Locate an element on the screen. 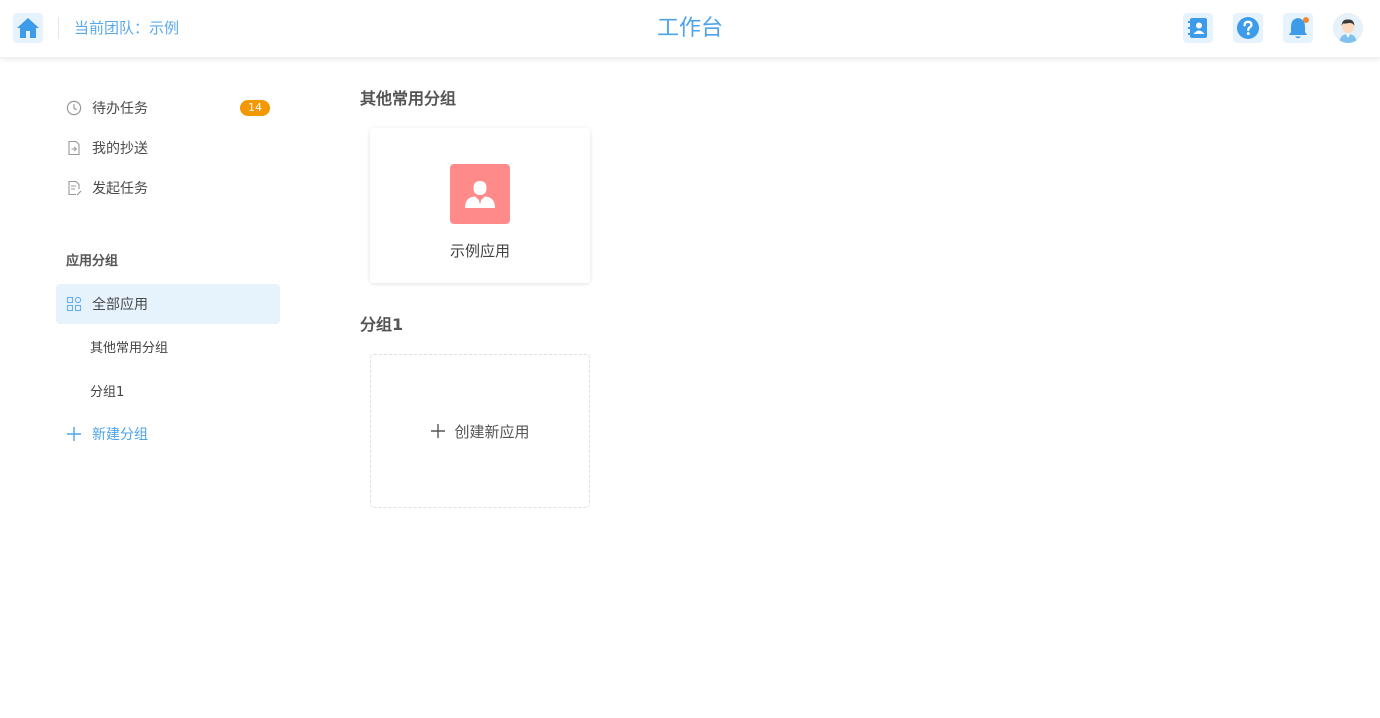 Image resolution: width=1380 pixels, height=718 pixels. new-group-label: 新建分组 is located at coordinates (120, 435).